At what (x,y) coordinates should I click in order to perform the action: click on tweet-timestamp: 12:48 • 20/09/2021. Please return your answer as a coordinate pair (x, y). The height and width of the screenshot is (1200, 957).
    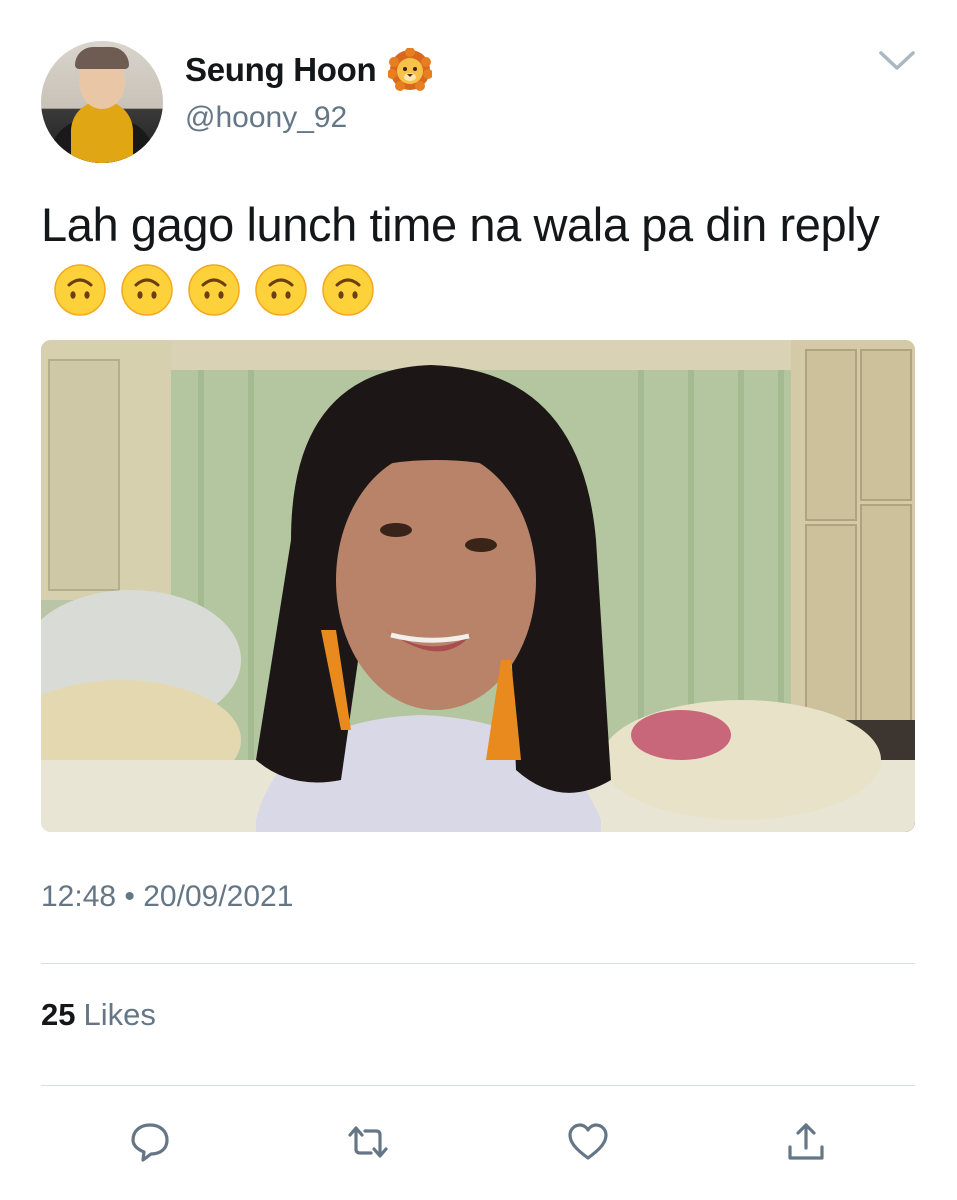
    Looking at the image, I should click on (167, 897).